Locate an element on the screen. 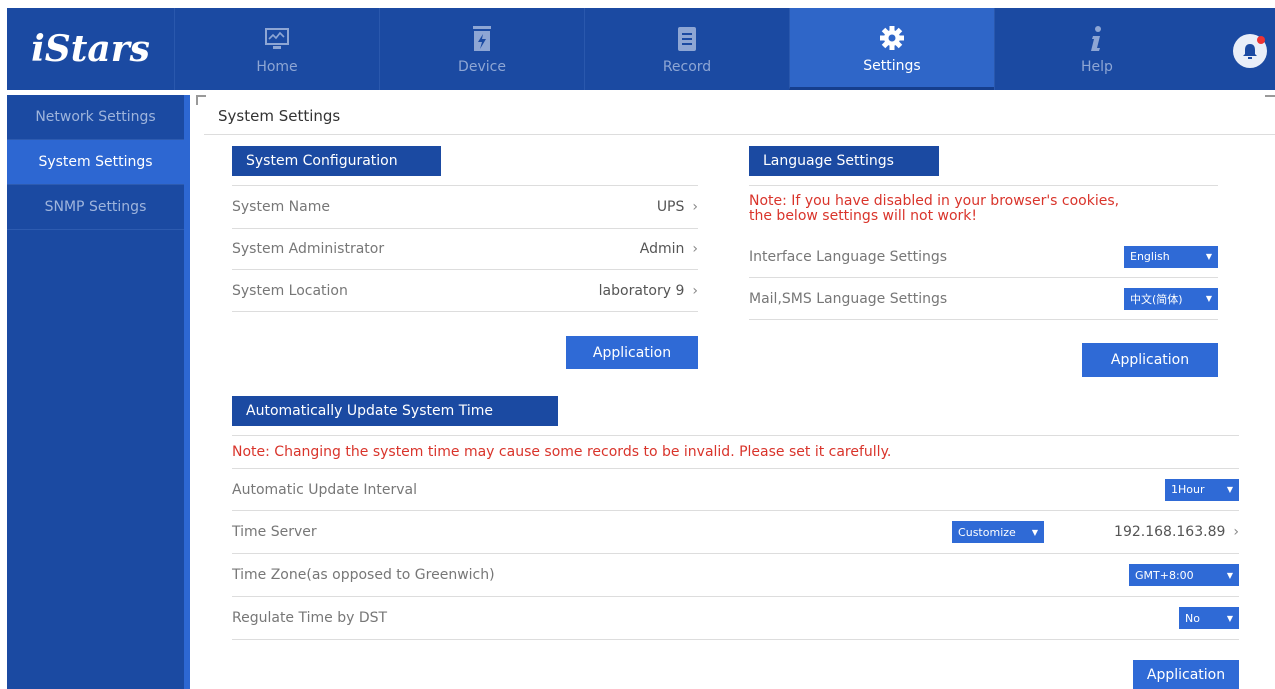 The width and height of the screenshot is (1275, 689). nav-device: Device is located at coordinates (481, 49).